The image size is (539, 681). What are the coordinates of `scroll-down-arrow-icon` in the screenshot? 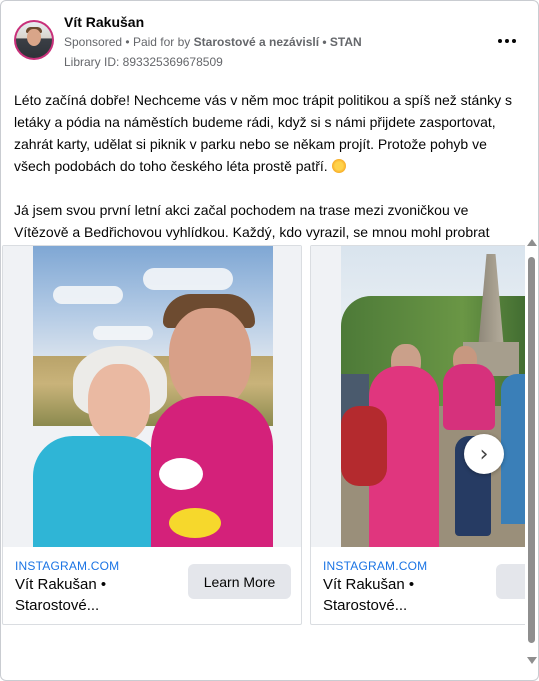 It's located at (532, 660).